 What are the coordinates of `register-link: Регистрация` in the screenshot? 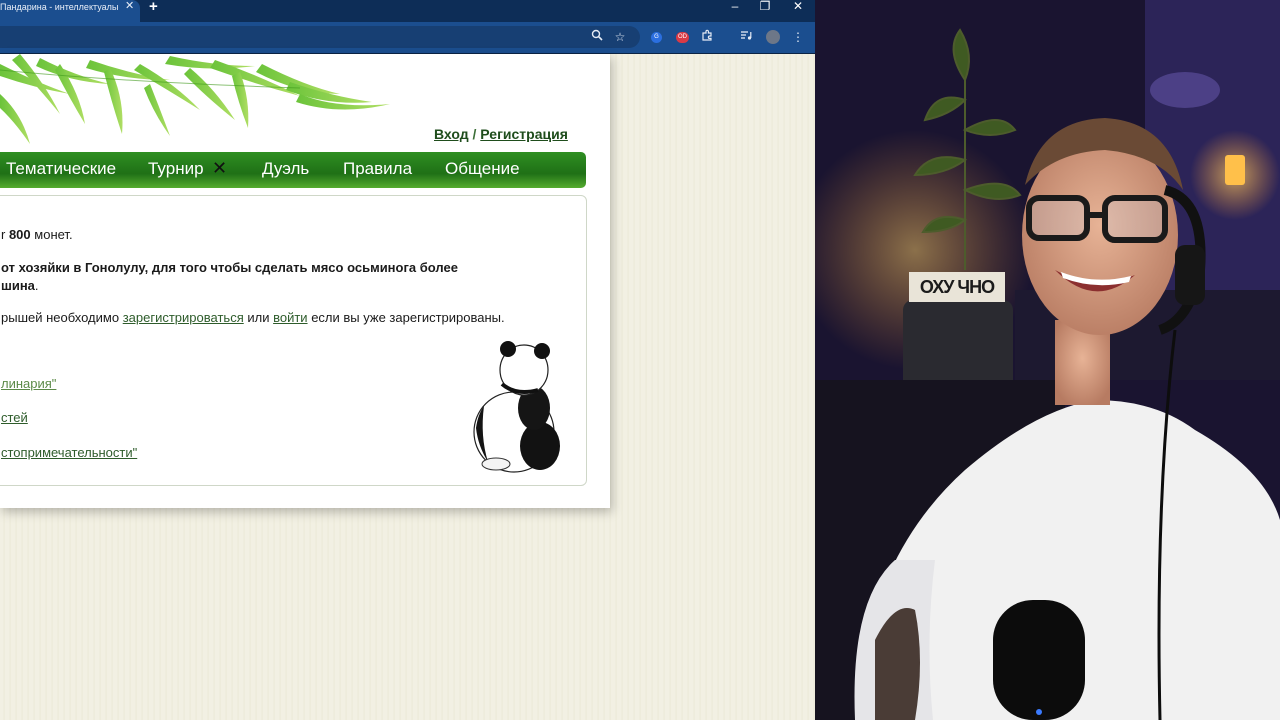 It's located at (524, 134).